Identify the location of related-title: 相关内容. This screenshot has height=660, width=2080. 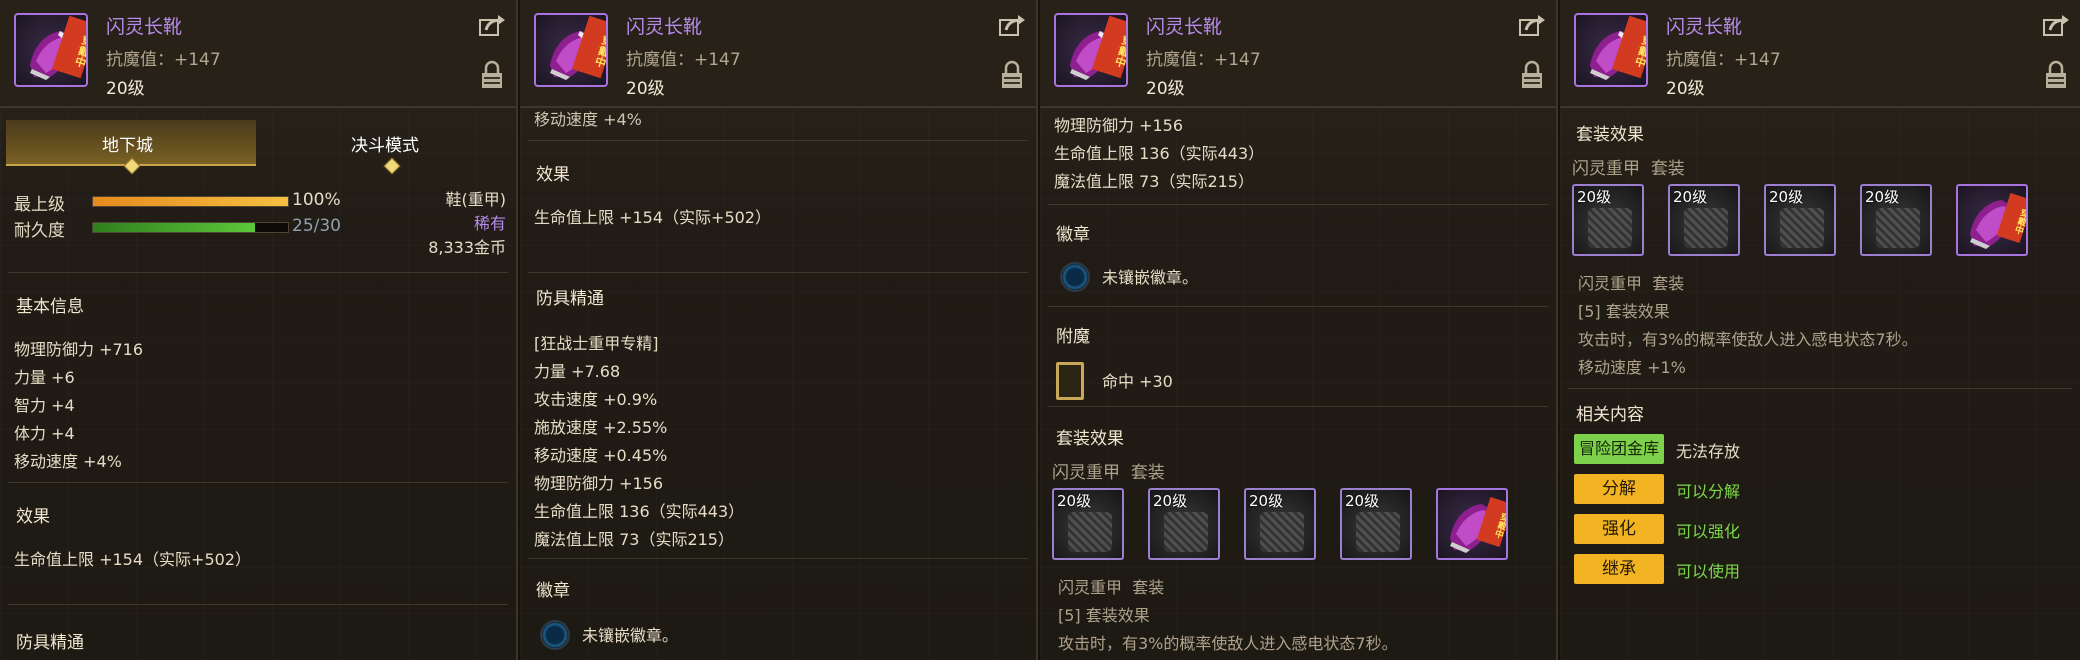
(1610, 415).